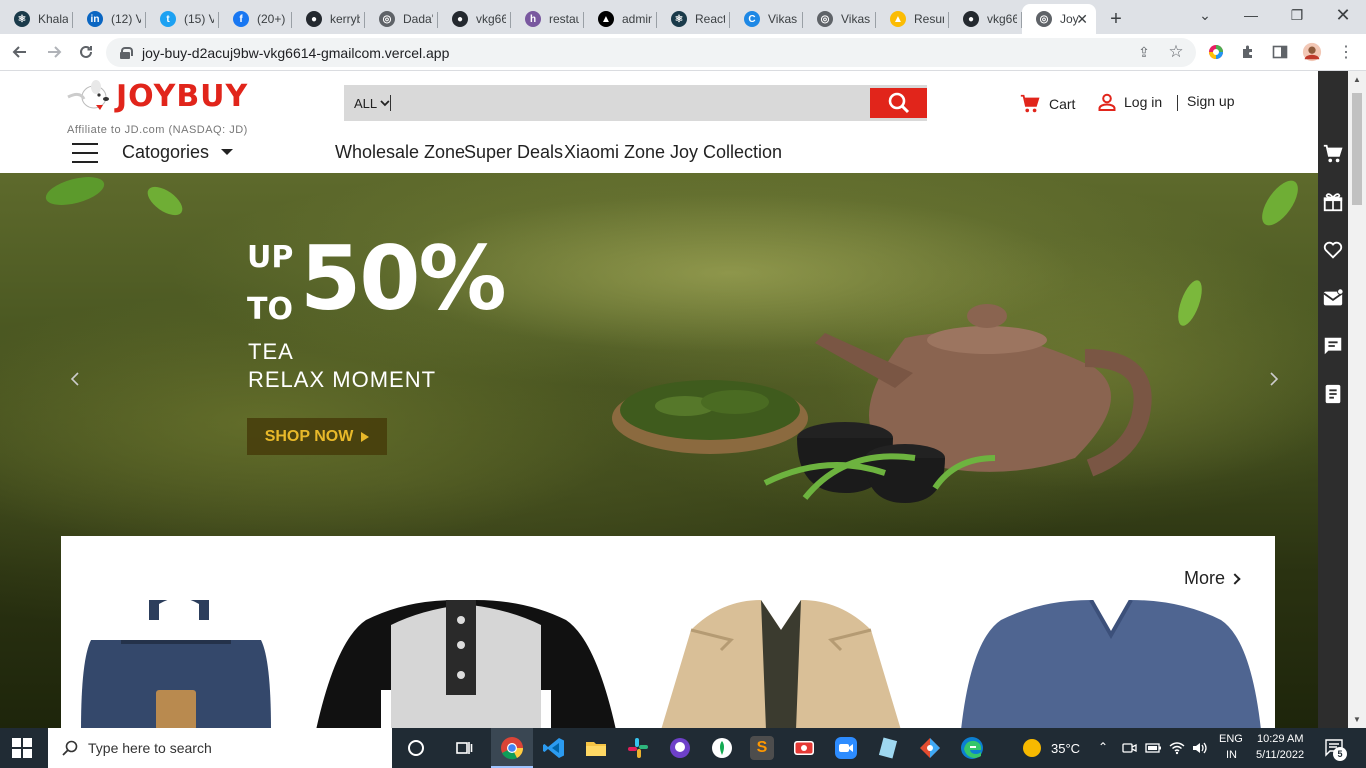 The height and width of the screenshot is (768, 1366). What do you see at coordinates (1103, 747) in the screenshot?
I see `tray-overflow-chevron-icon: ⌃` at bounding box center [1103, 747].